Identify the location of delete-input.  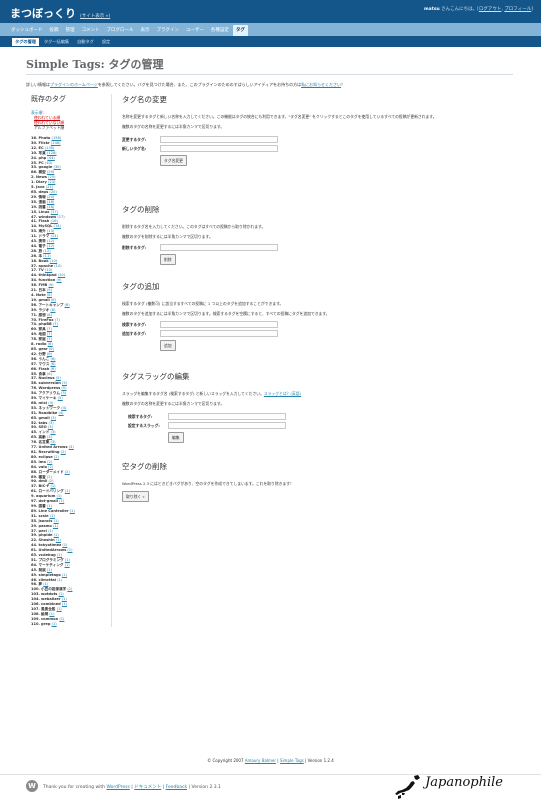
(219, 247).